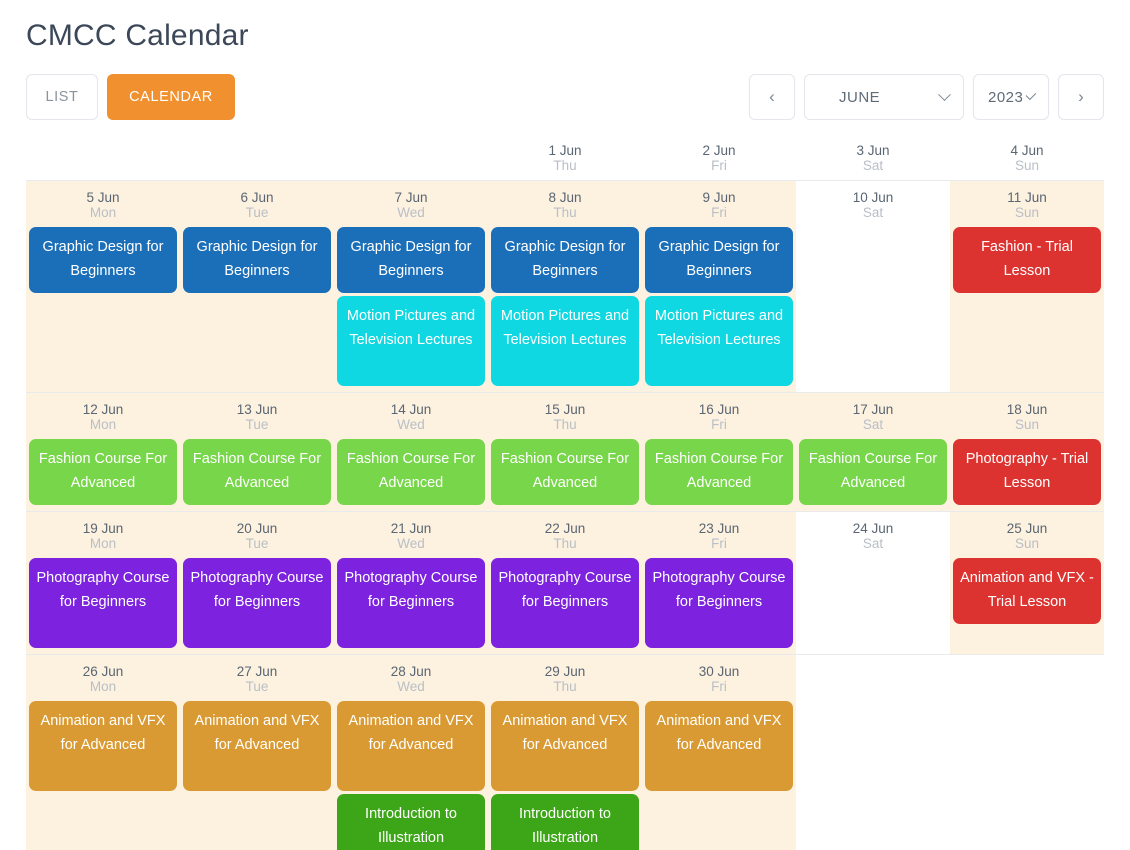  I want to click on day-events: Animation and VFX for Advanced, so click(719, 746).